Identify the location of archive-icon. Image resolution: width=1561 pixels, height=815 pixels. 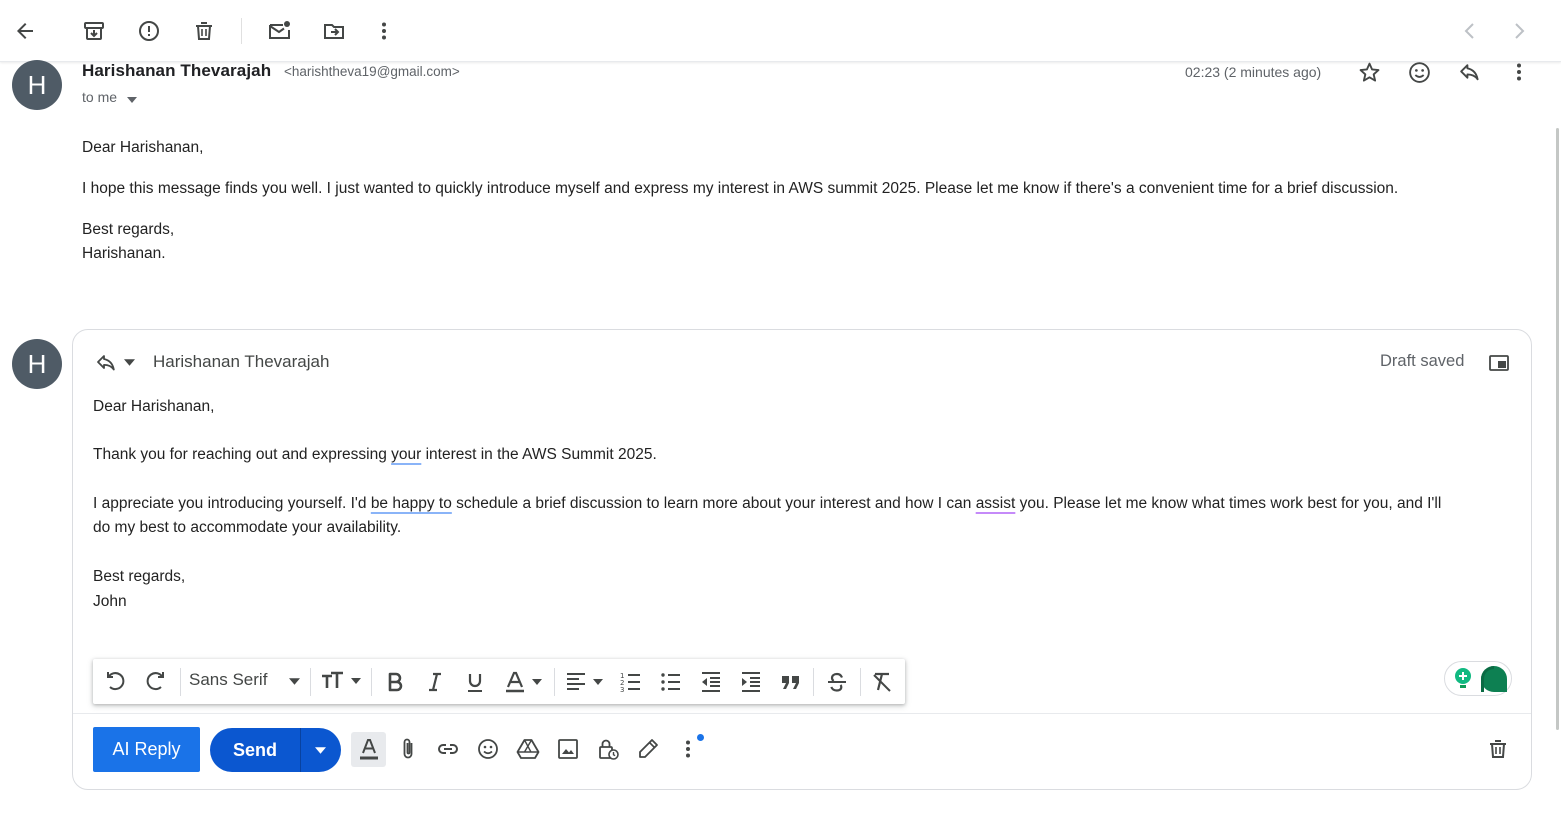
(94, 31).